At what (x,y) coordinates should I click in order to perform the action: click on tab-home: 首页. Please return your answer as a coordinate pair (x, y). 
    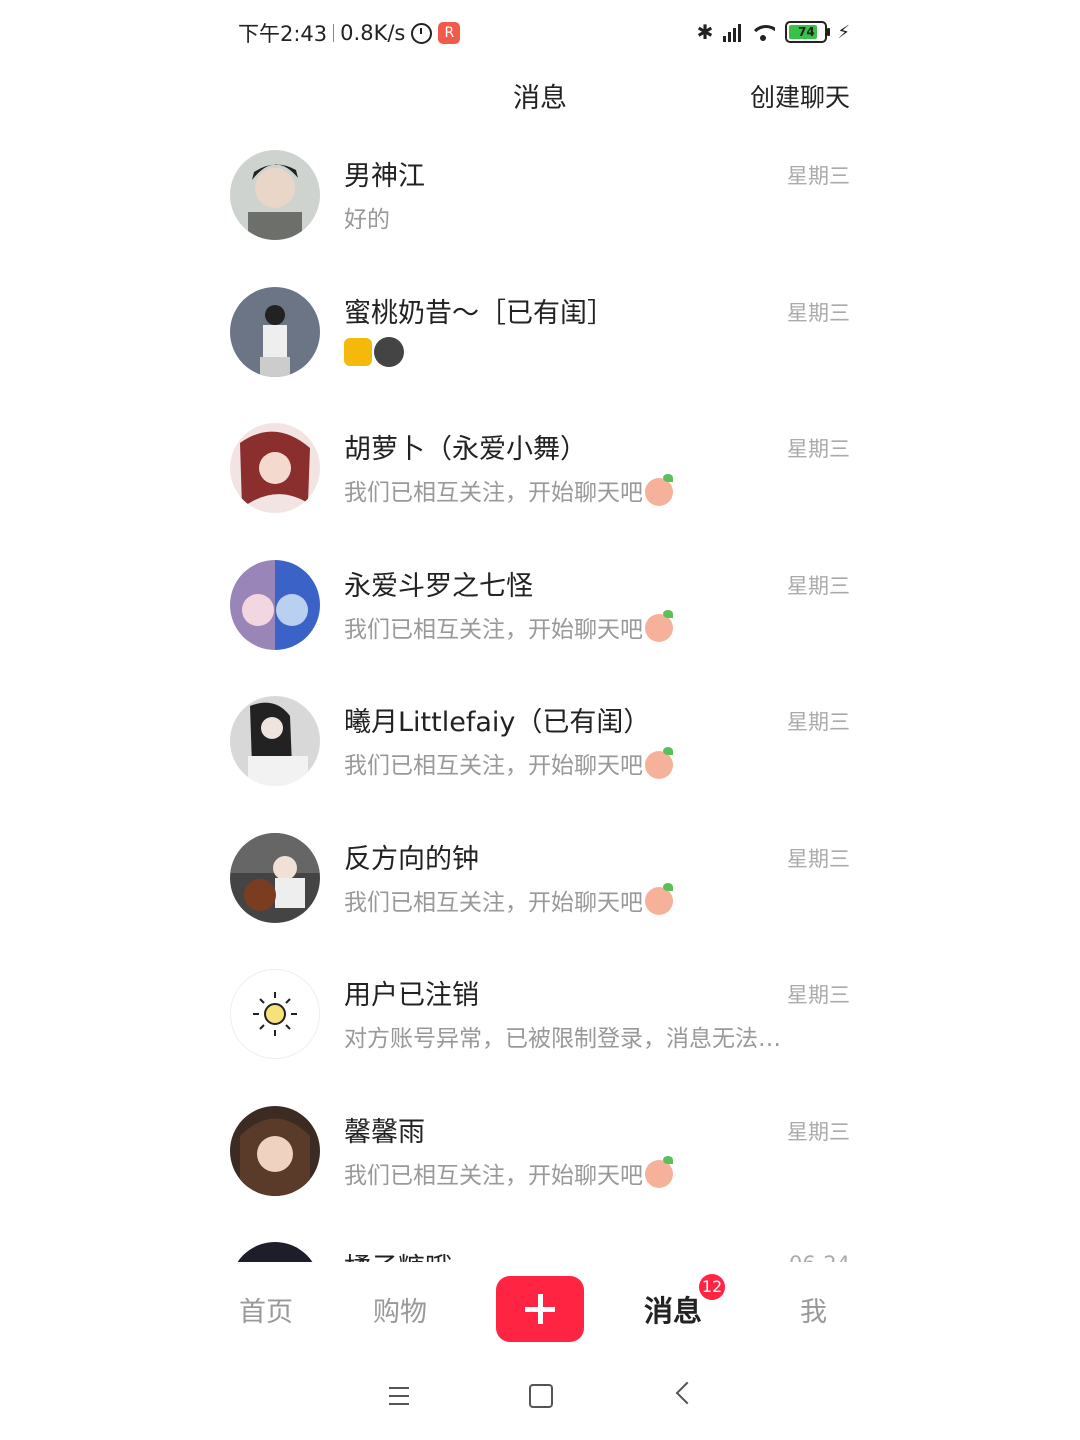
    Looking at the image, I should click on (266, 1309).